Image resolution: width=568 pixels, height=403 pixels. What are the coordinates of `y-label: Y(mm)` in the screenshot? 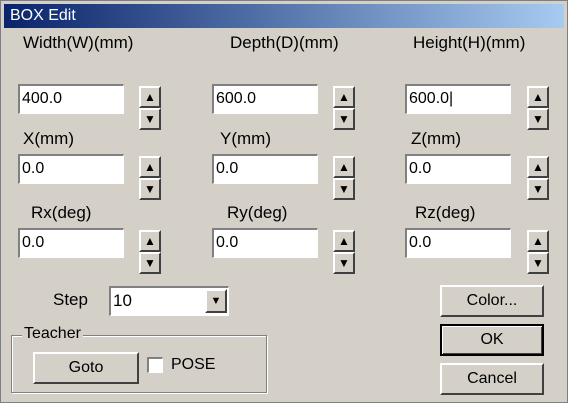 It's located at (245, 138).